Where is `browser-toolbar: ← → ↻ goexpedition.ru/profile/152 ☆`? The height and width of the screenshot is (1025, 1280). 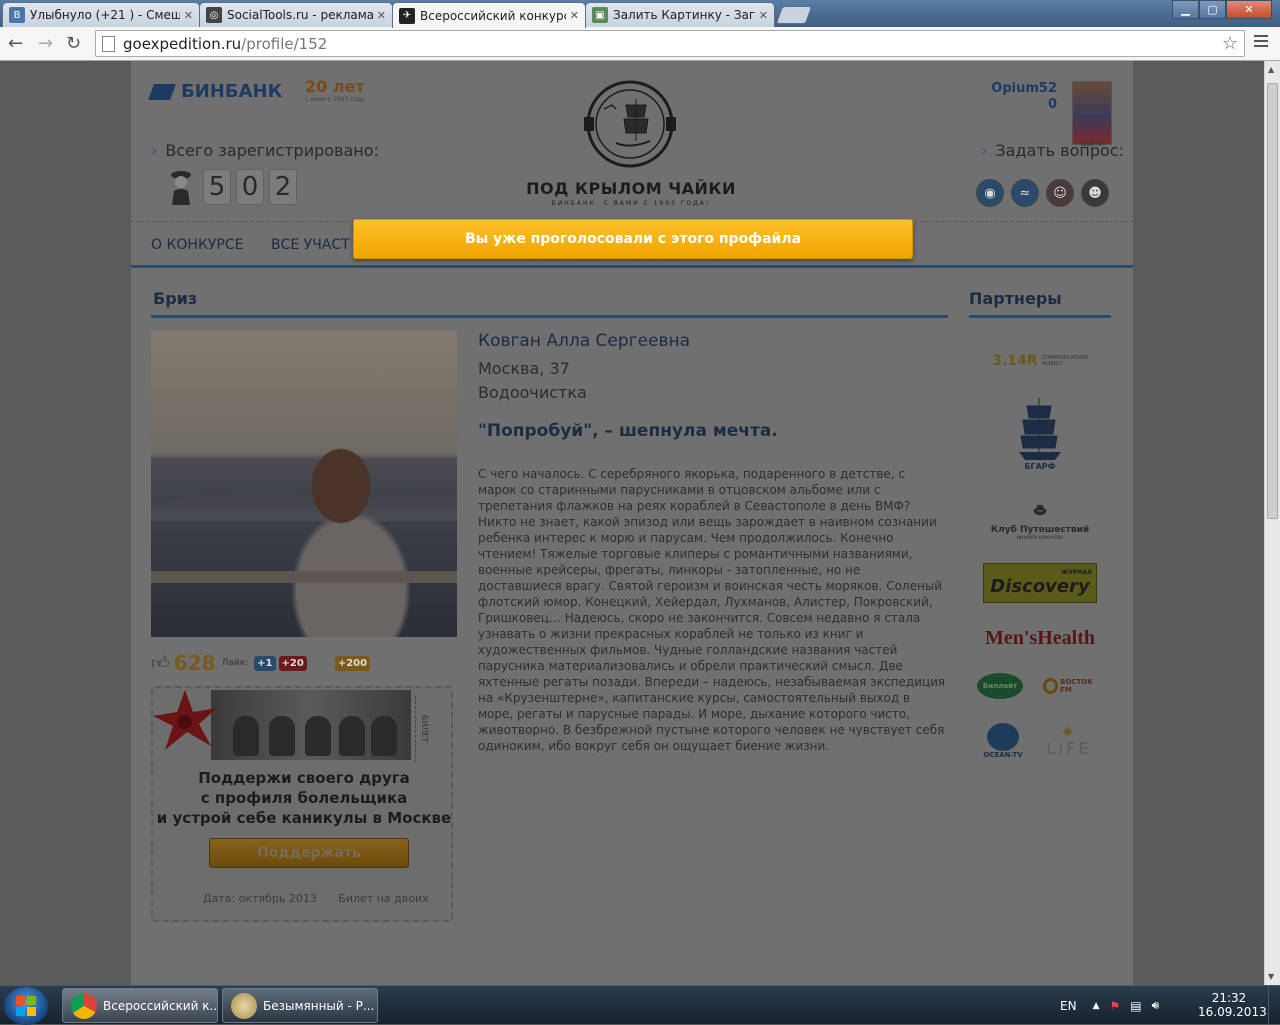 browser-toolbar: ← → ↻ goexpedition.ru/profile/152 ☆ is located at coordinates (640, 44).